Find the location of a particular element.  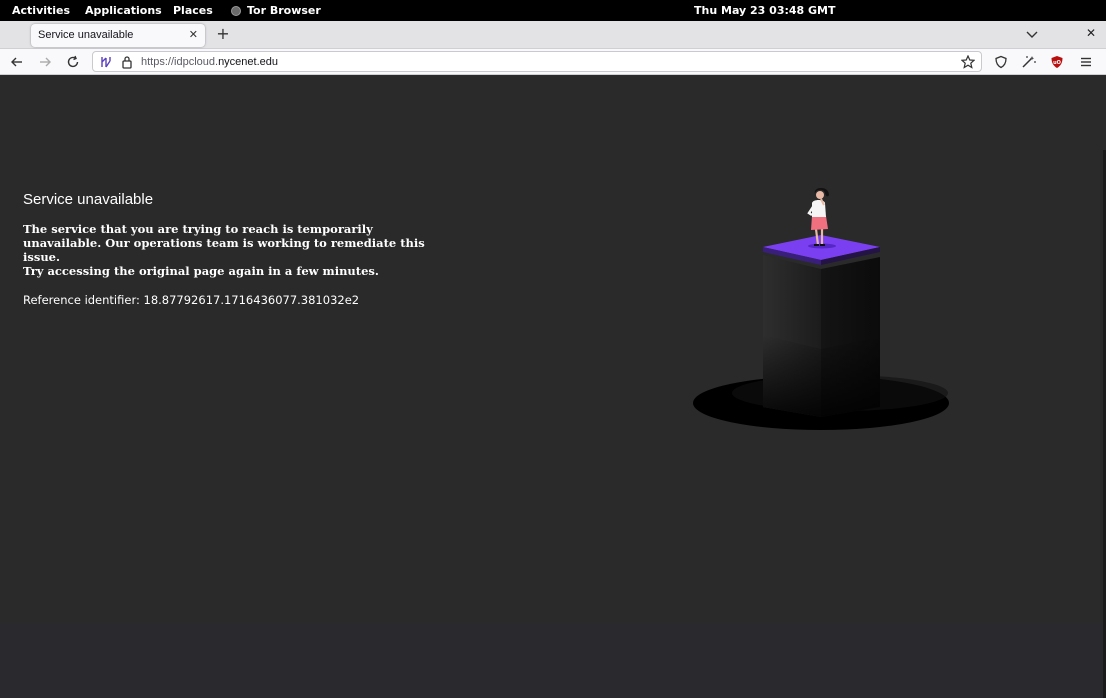

svg-text: uO is located at coordinates (1057, 63).